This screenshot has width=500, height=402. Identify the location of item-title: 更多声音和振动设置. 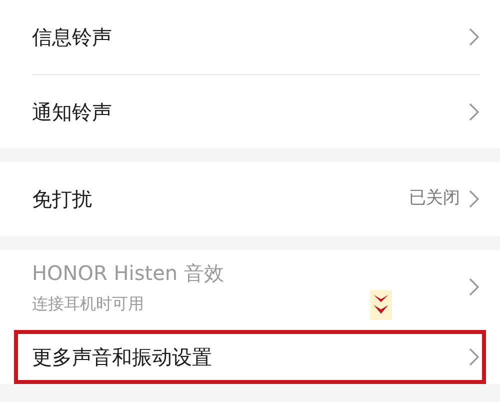
(122, 357).